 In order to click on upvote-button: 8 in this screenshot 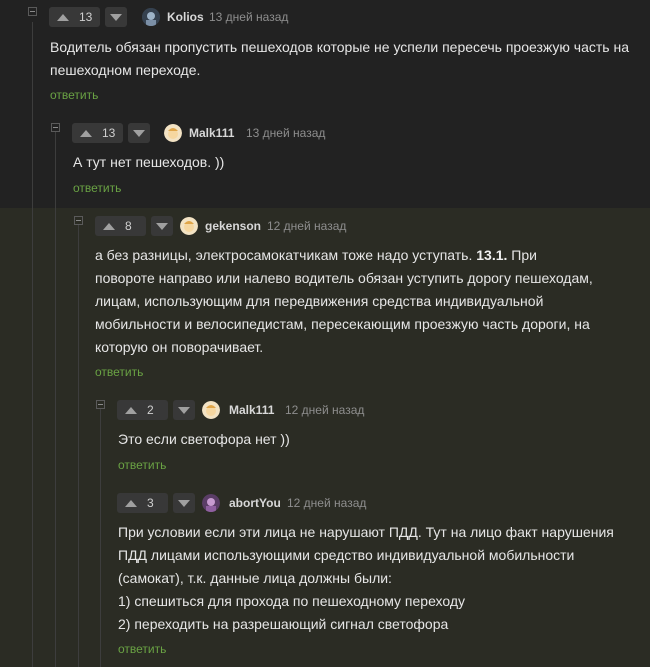, I will do `click(120, 226)`.